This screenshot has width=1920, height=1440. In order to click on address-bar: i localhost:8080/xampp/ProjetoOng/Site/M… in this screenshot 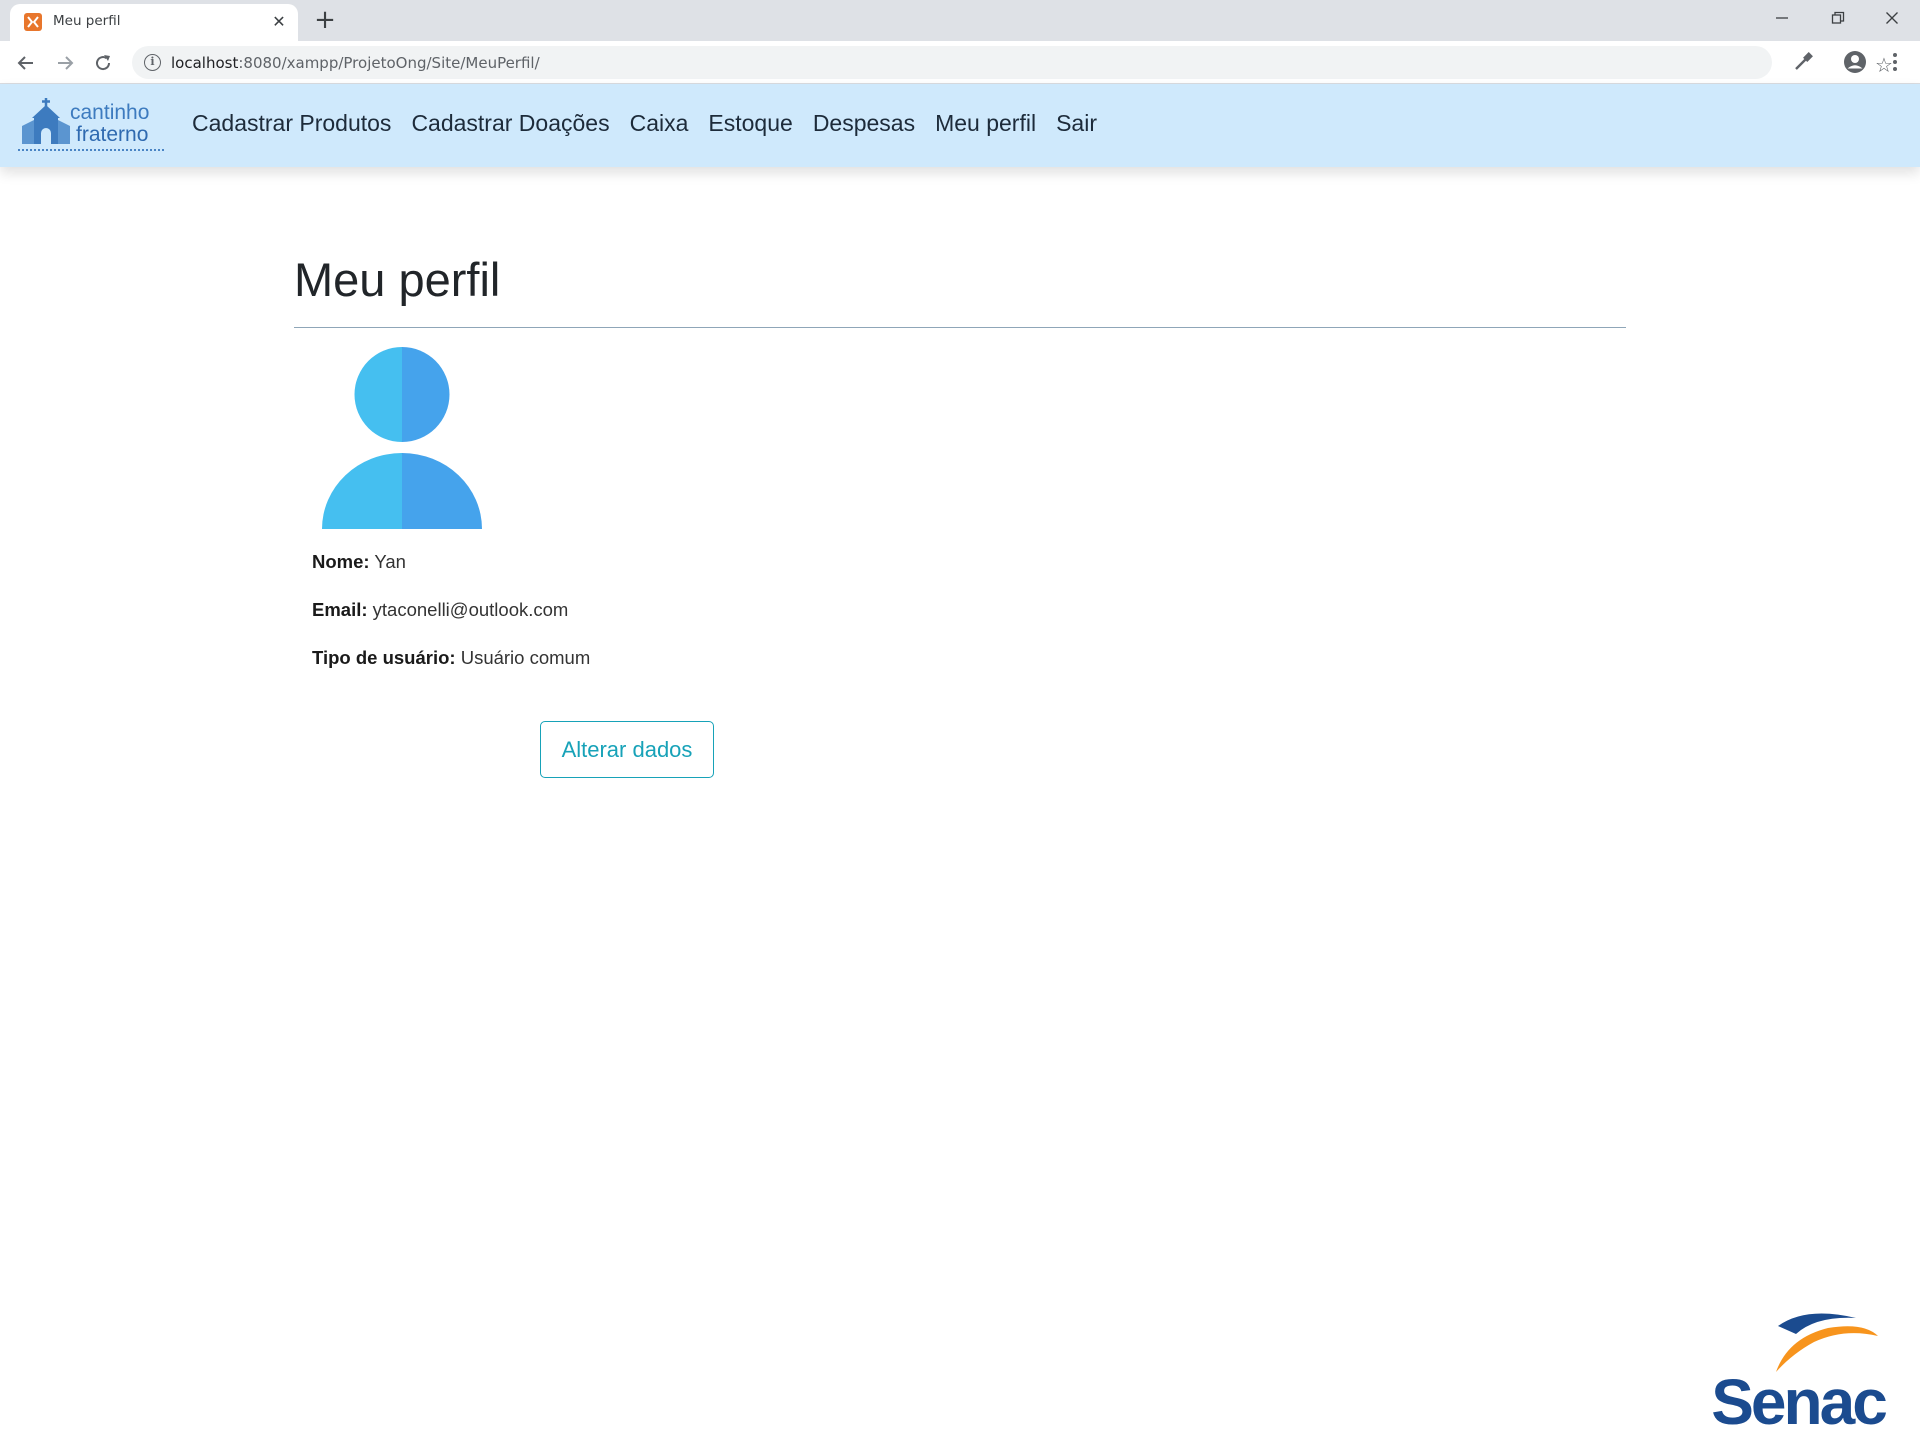, I will do `click(1012, 62)`.